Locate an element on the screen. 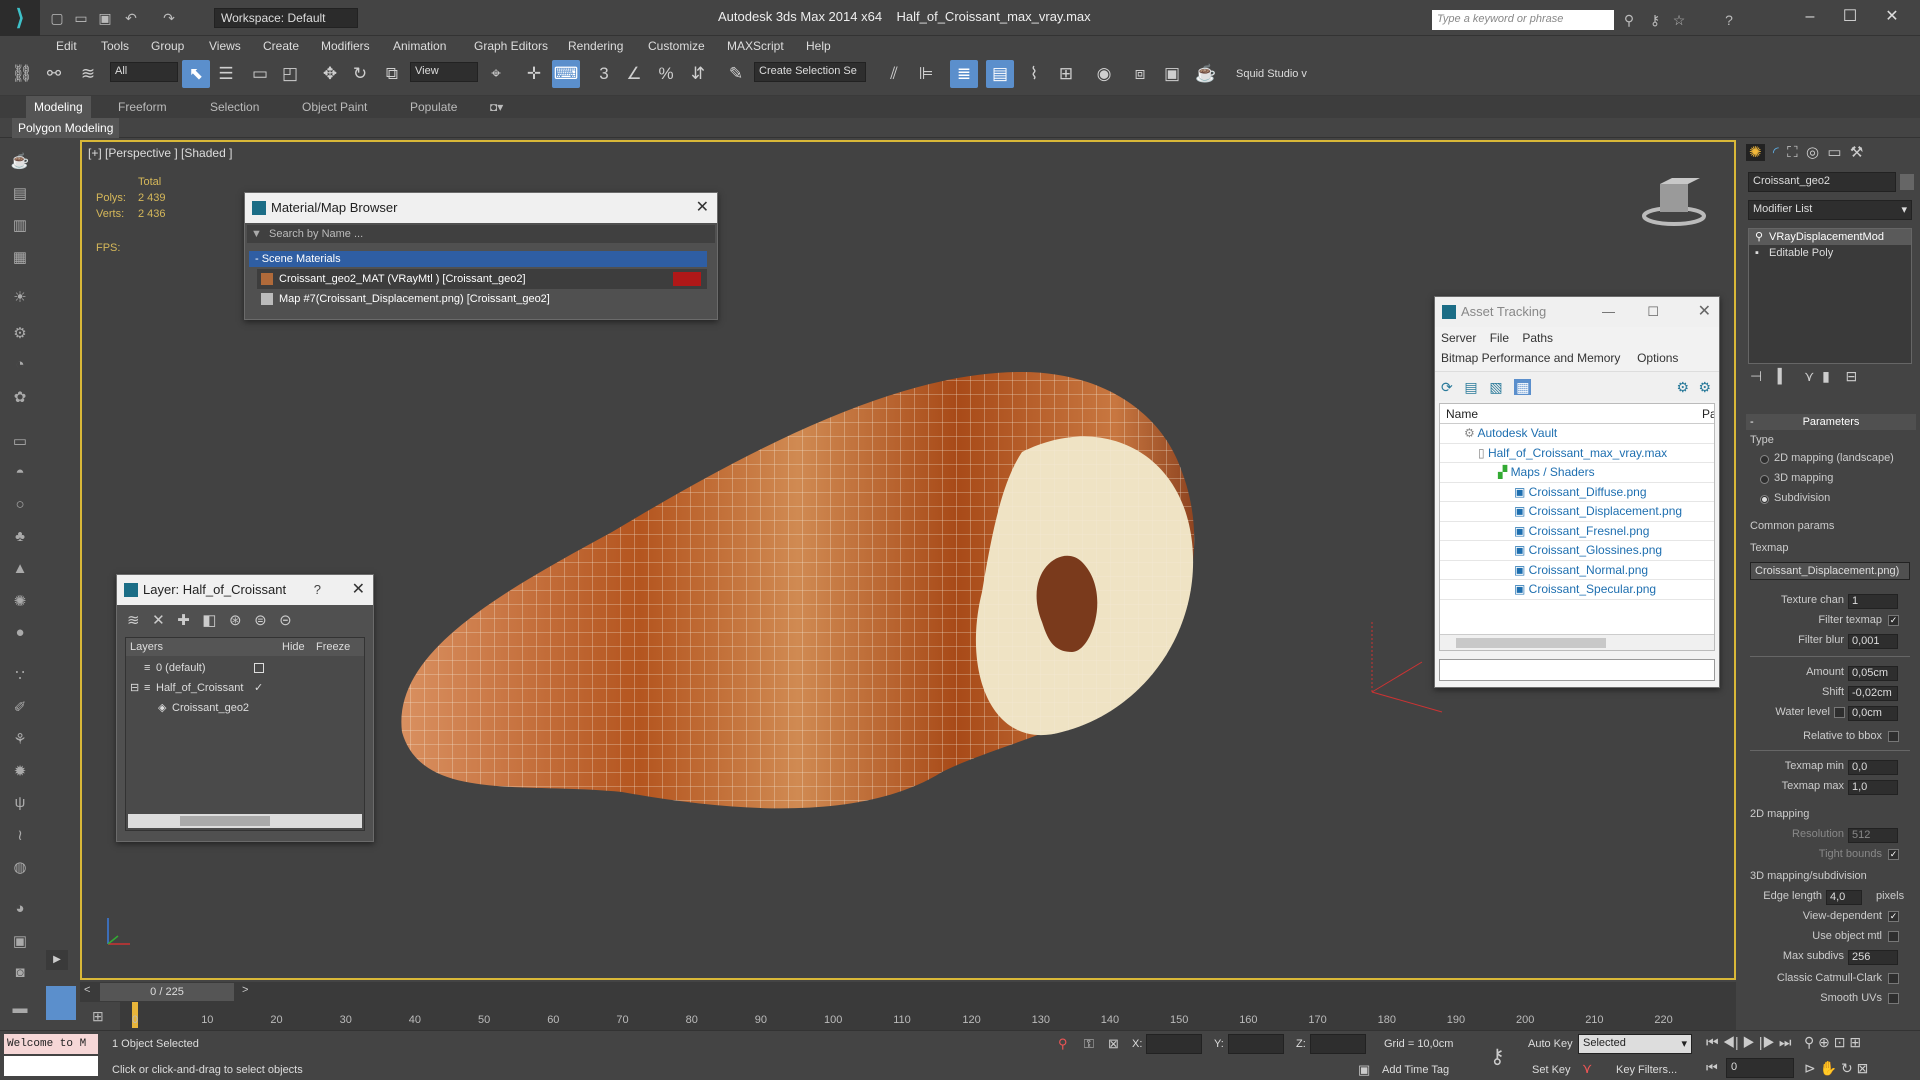 This screenshot has width=1920, height=1080. rollout-collapse-icon: - is located at coordinates (1752, 422).